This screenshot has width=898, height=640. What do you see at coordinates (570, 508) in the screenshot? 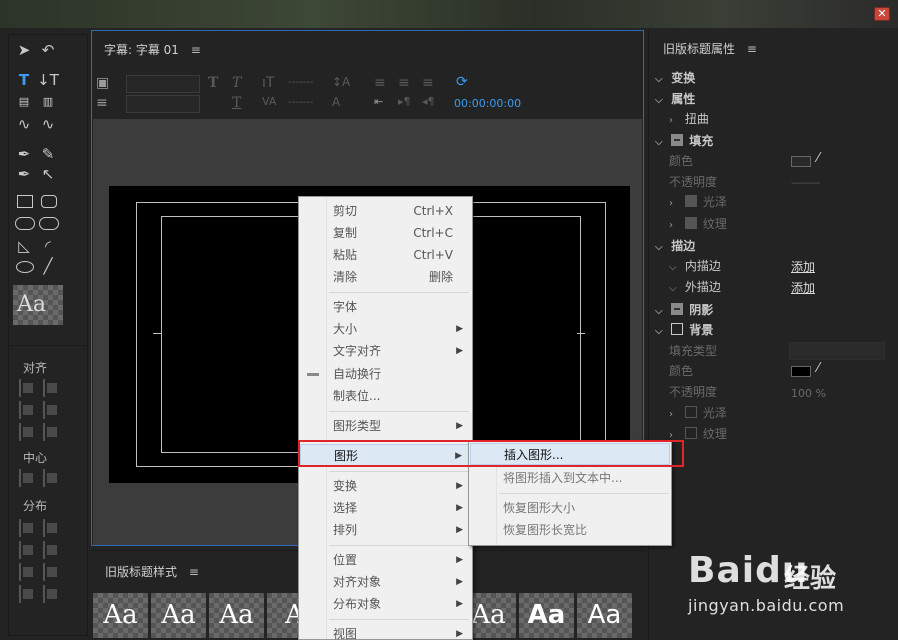
I see `submenu-item-restore-graphic-size: 恢复图形大小` at bounding box center [570, 508].